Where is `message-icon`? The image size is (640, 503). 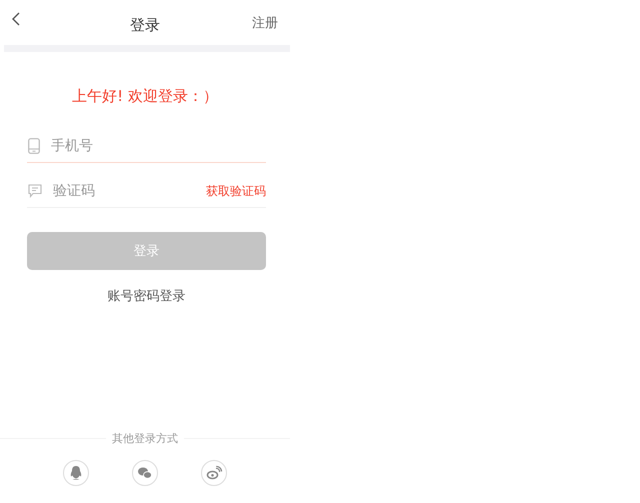 message-icon is located at coordinates (35, 191).